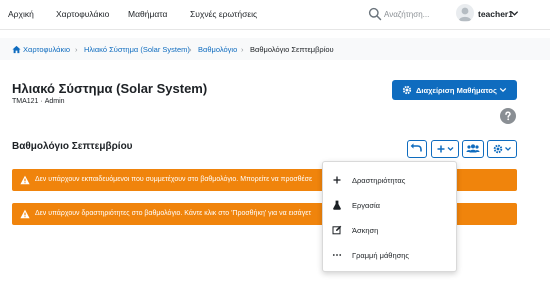 The width and height of the screenshot is (550, 285). Describe the element at coordinates (46, 49) in the screenshot. I see `breadcrumb-portfolio: Χαρτοφυλάκιο` at that location.